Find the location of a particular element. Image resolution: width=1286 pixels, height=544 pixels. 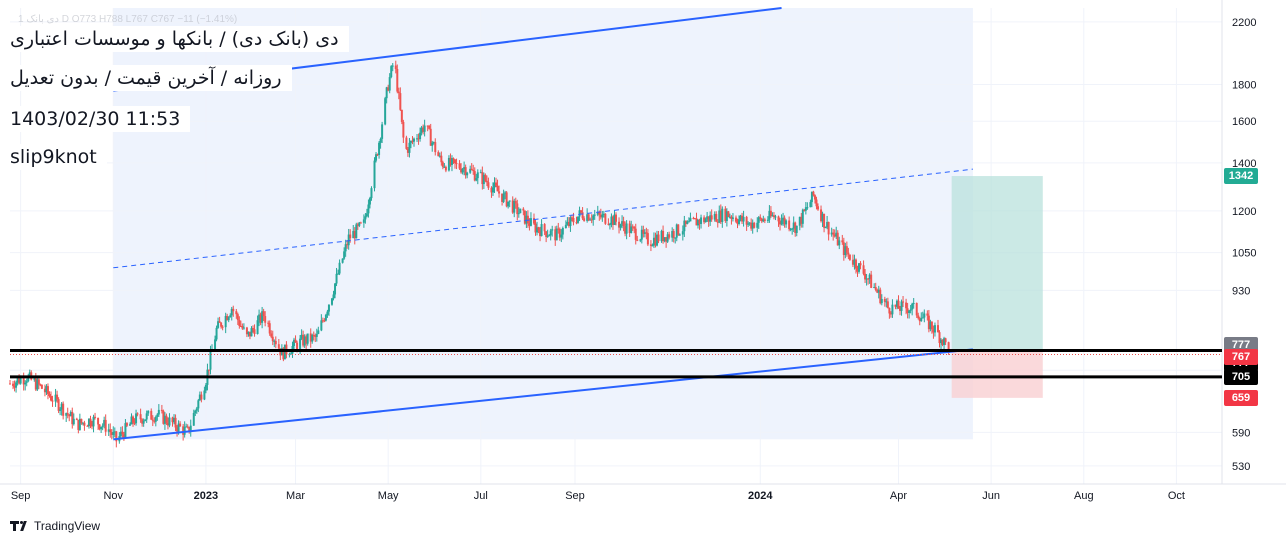

price-tag-659: 659 is located at coordinates (1241, 397).